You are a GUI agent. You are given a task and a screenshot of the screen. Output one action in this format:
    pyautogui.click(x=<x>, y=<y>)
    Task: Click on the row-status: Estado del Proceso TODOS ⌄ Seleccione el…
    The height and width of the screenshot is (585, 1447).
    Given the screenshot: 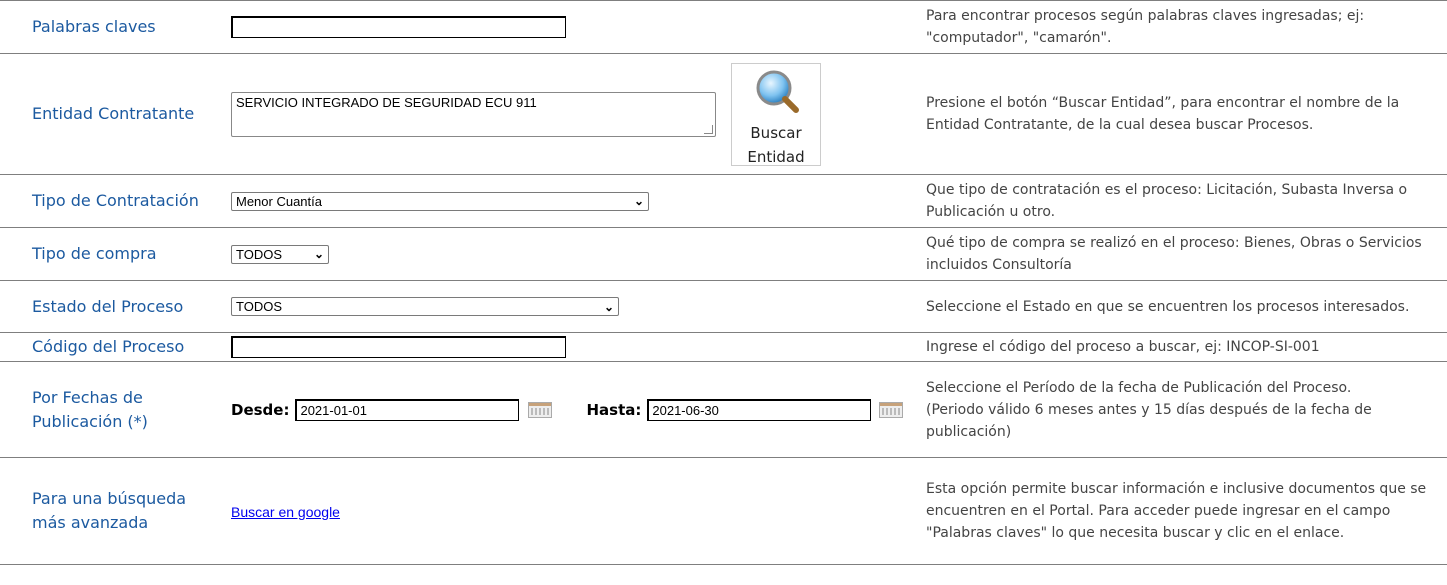 What is the action you would take?
    pyautogui.click(x=723, y=306)
    